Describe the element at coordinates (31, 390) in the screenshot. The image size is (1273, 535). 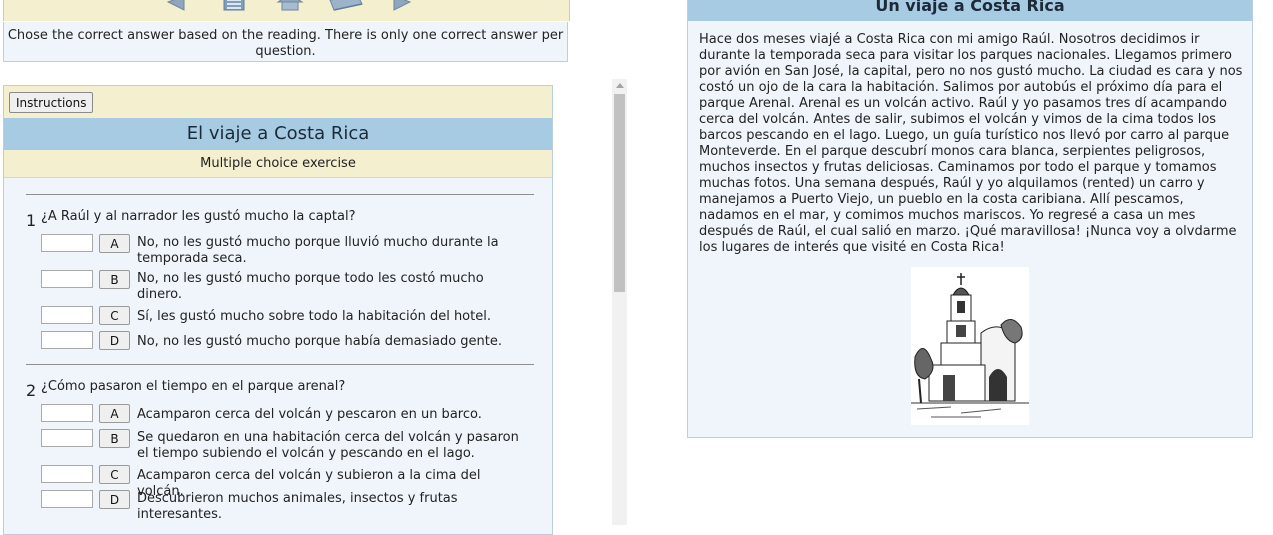
I see `question-number: 2` at that location.